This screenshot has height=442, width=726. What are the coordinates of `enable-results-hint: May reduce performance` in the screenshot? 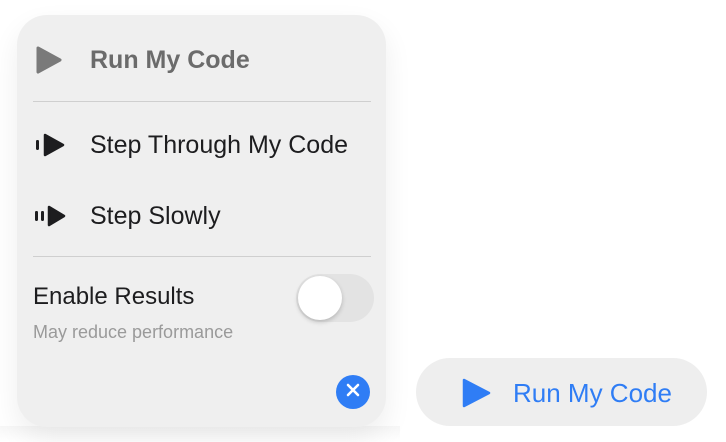 It's located at (133, 332).